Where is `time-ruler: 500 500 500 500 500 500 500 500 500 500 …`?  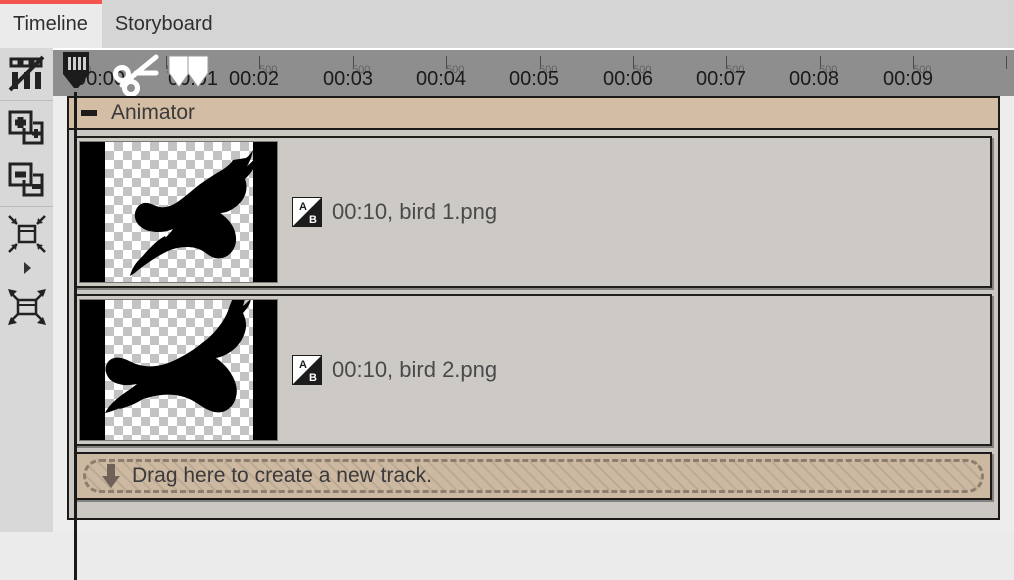 time-ruler: 500 500 500 500 500 500 500 500 500 500 … is located at coordinates (533, 72).